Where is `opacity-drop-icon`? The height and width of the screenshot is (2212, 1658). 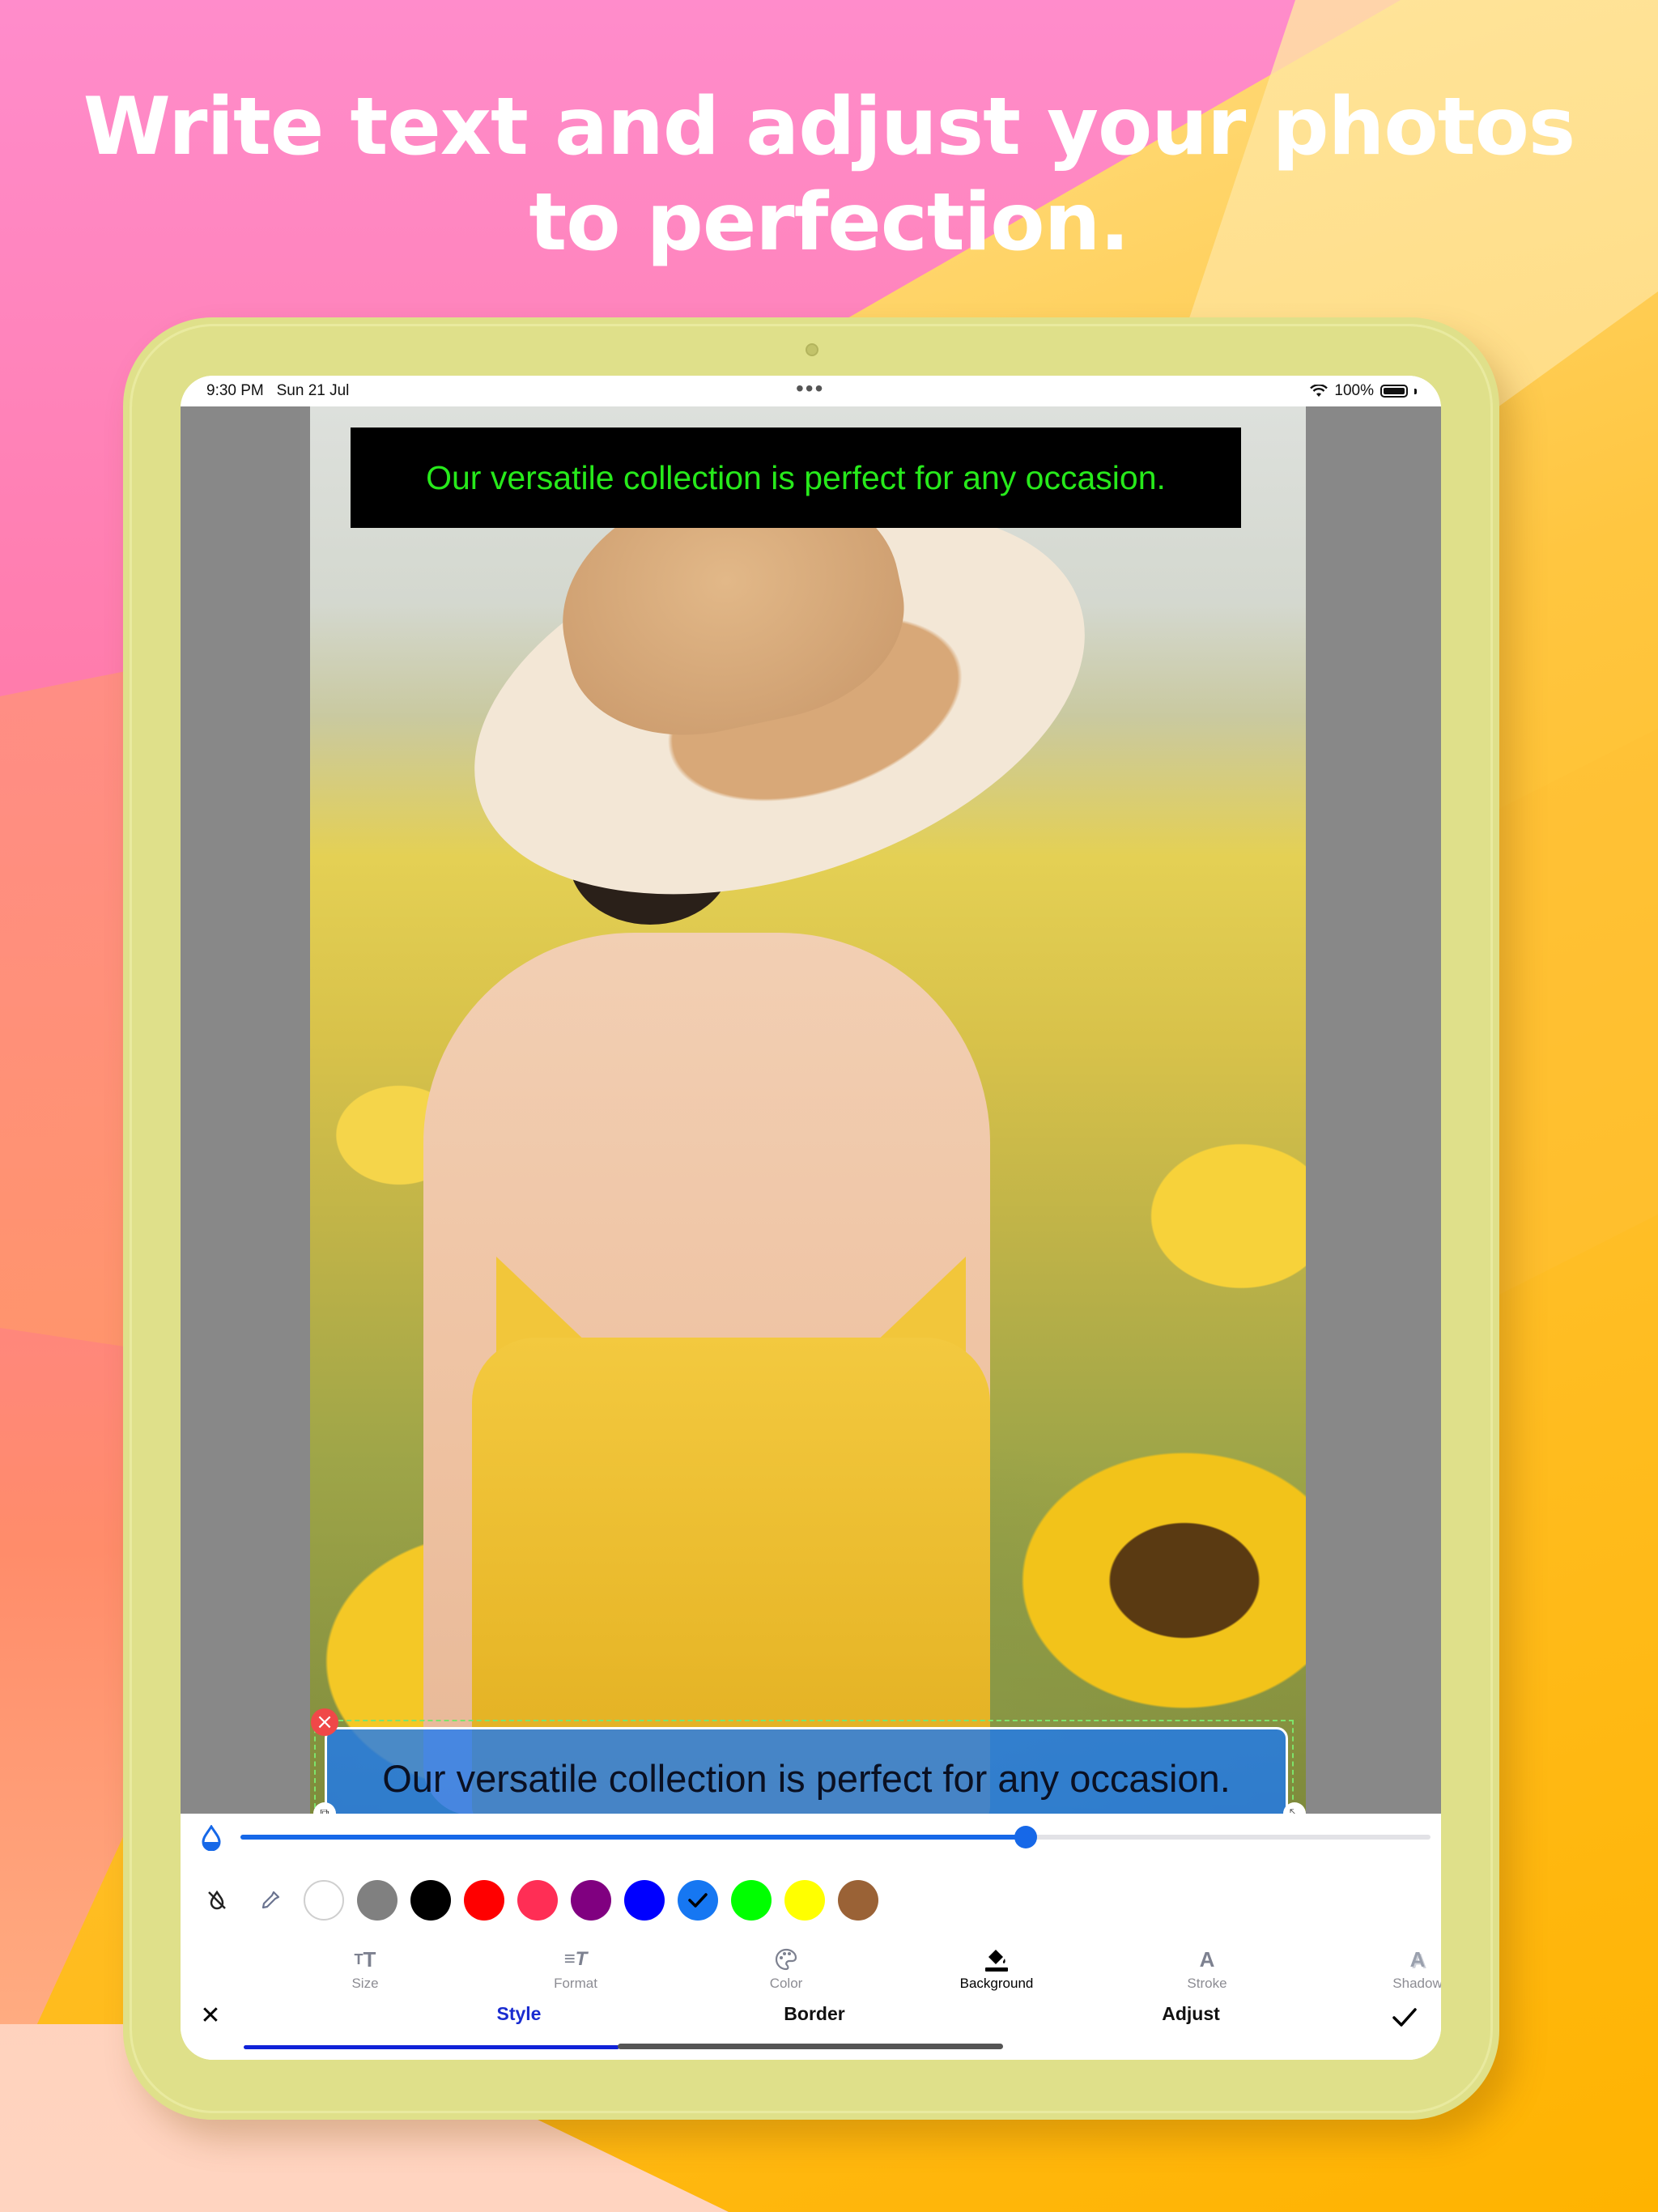 opacity-drop-icon is located at coordinates (211, 1838).